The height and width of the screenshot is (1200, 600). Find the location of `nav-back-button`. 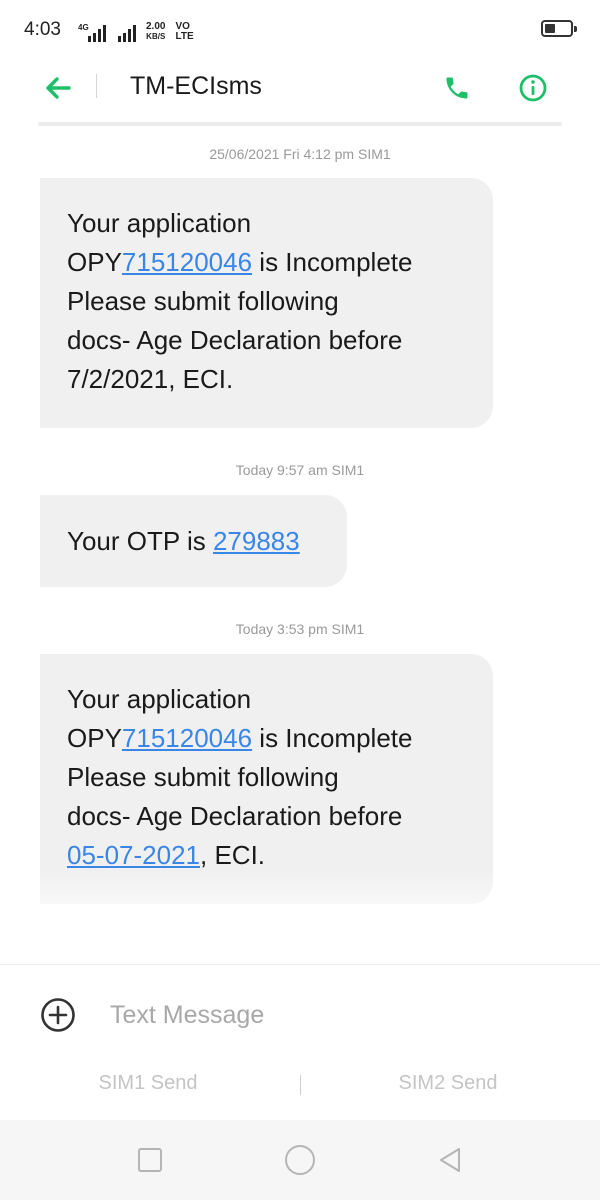

nav-back-button is located at coordinates (450, 1160).